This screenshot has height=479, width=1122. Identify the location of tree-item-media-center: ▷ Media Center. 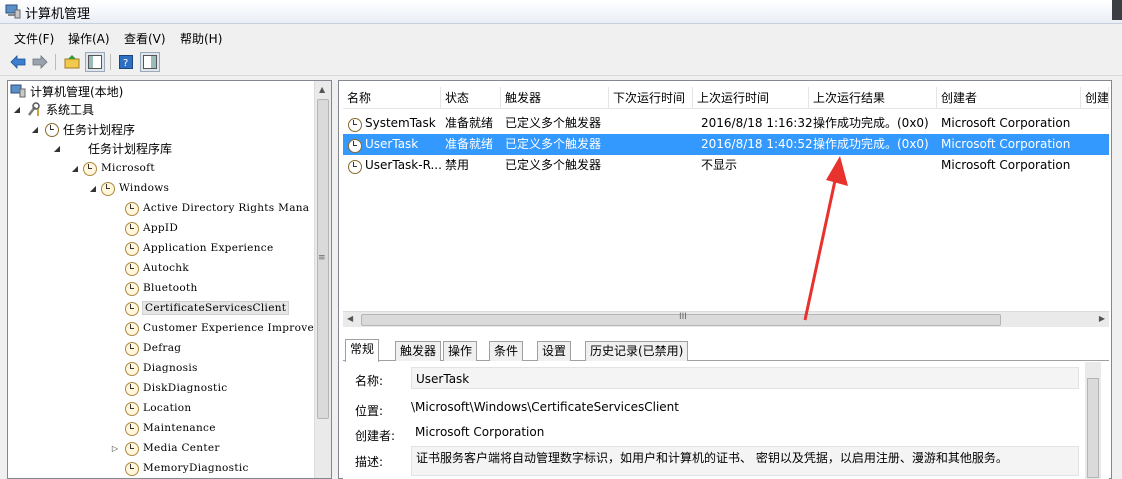
(165, 448).